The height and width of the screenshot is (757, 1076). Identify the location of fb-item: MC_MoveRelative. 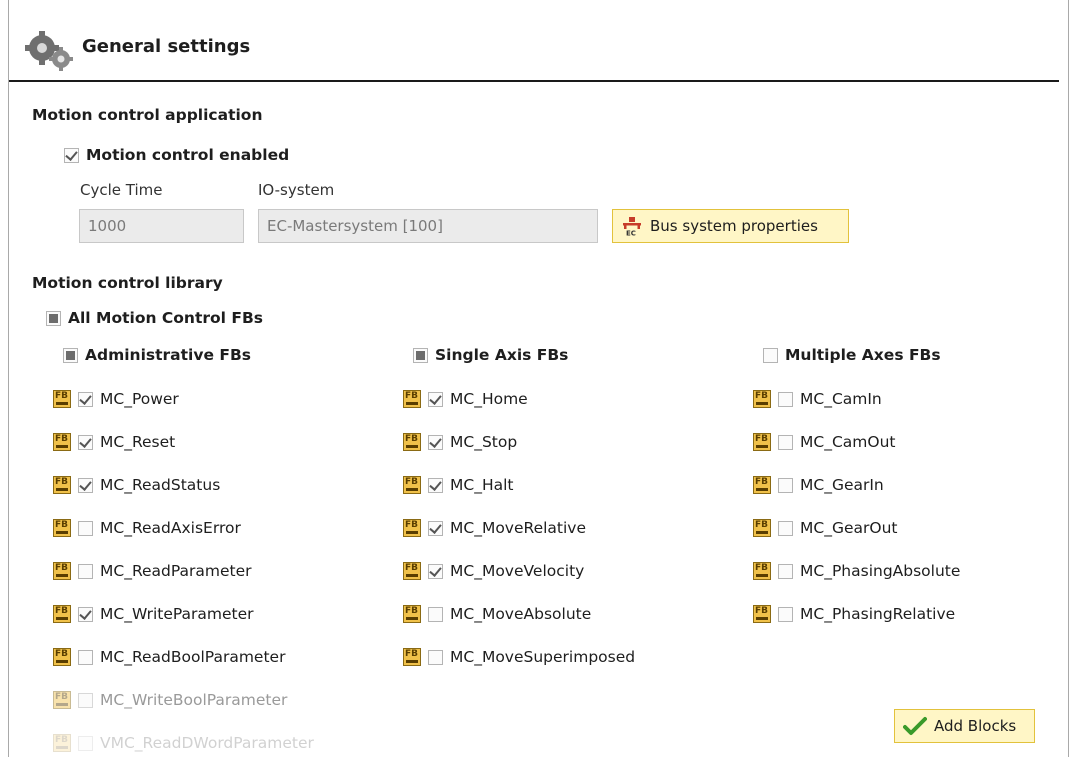
(494, 528).